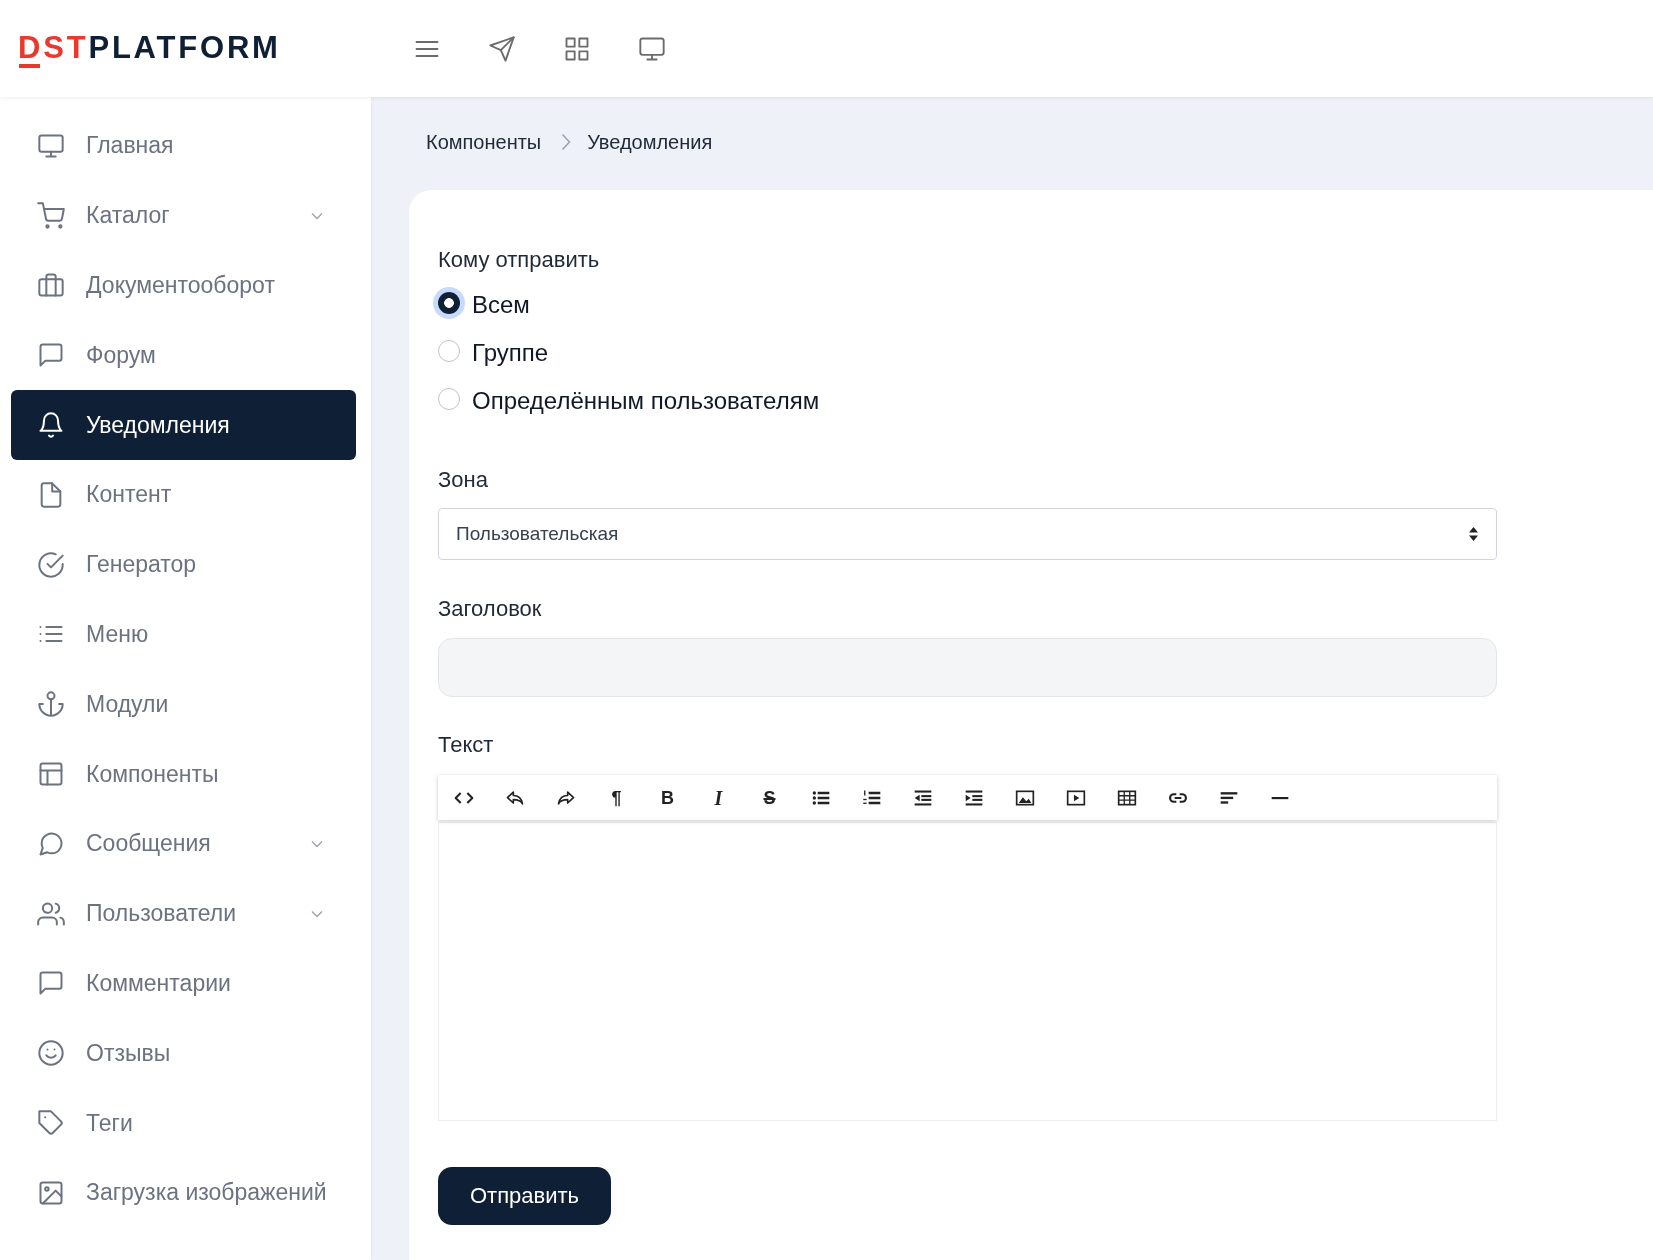 The height and width of the screenshot is (1260, 1653). I want to click on italic-button: I, so click(718, 797).